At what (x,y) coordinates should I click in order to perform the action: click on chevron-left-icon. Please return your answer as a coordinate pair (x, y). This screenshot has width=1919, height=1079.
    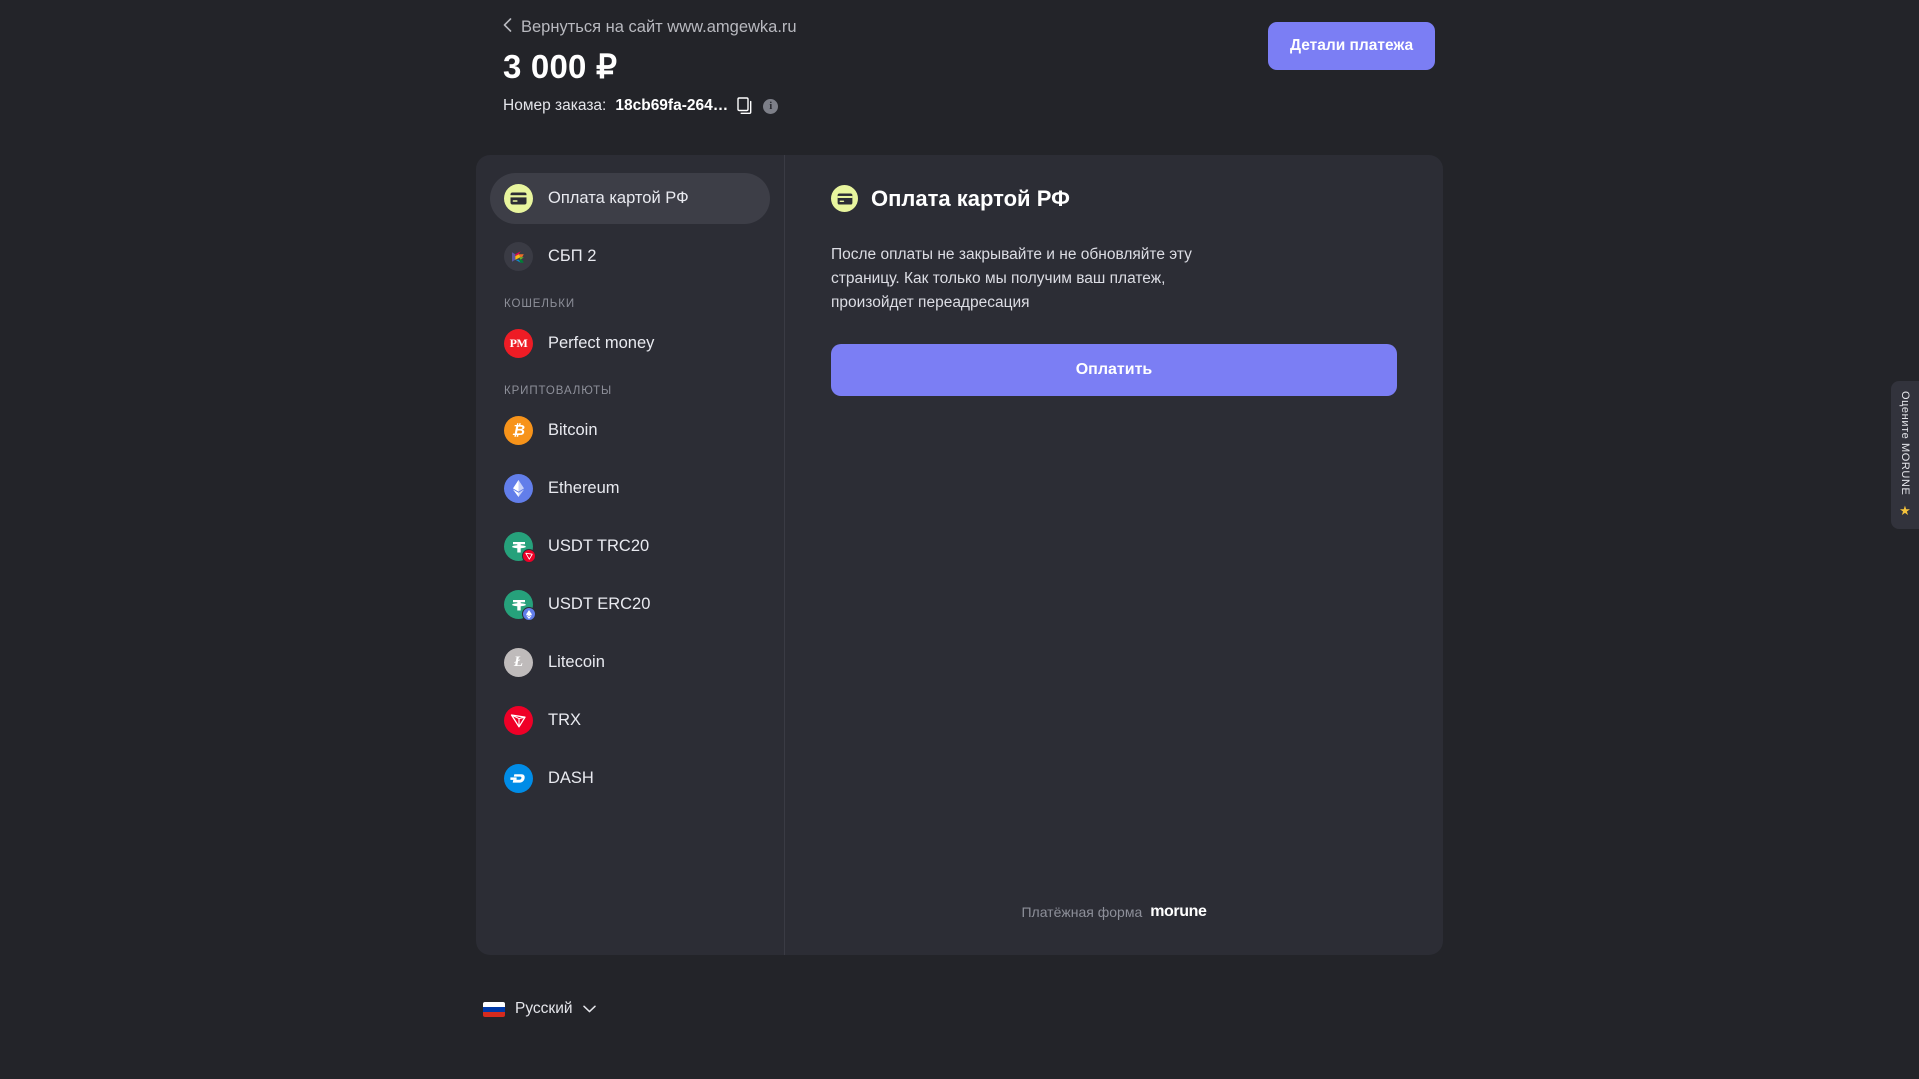
    Looking at the image, I should click on (507, 27).